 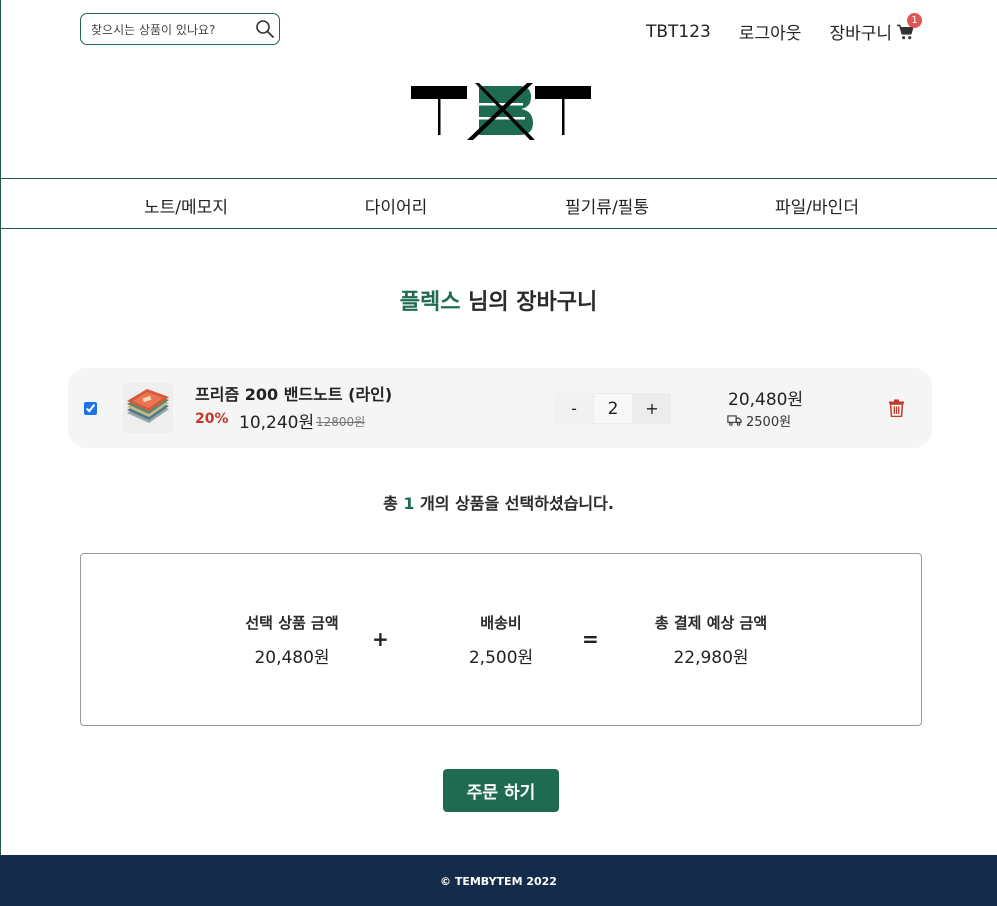 What do you see at coordinates (766, 400) in the screenshot?
I see `item-total-price: 20,480원` at bounding box center [766, 400].